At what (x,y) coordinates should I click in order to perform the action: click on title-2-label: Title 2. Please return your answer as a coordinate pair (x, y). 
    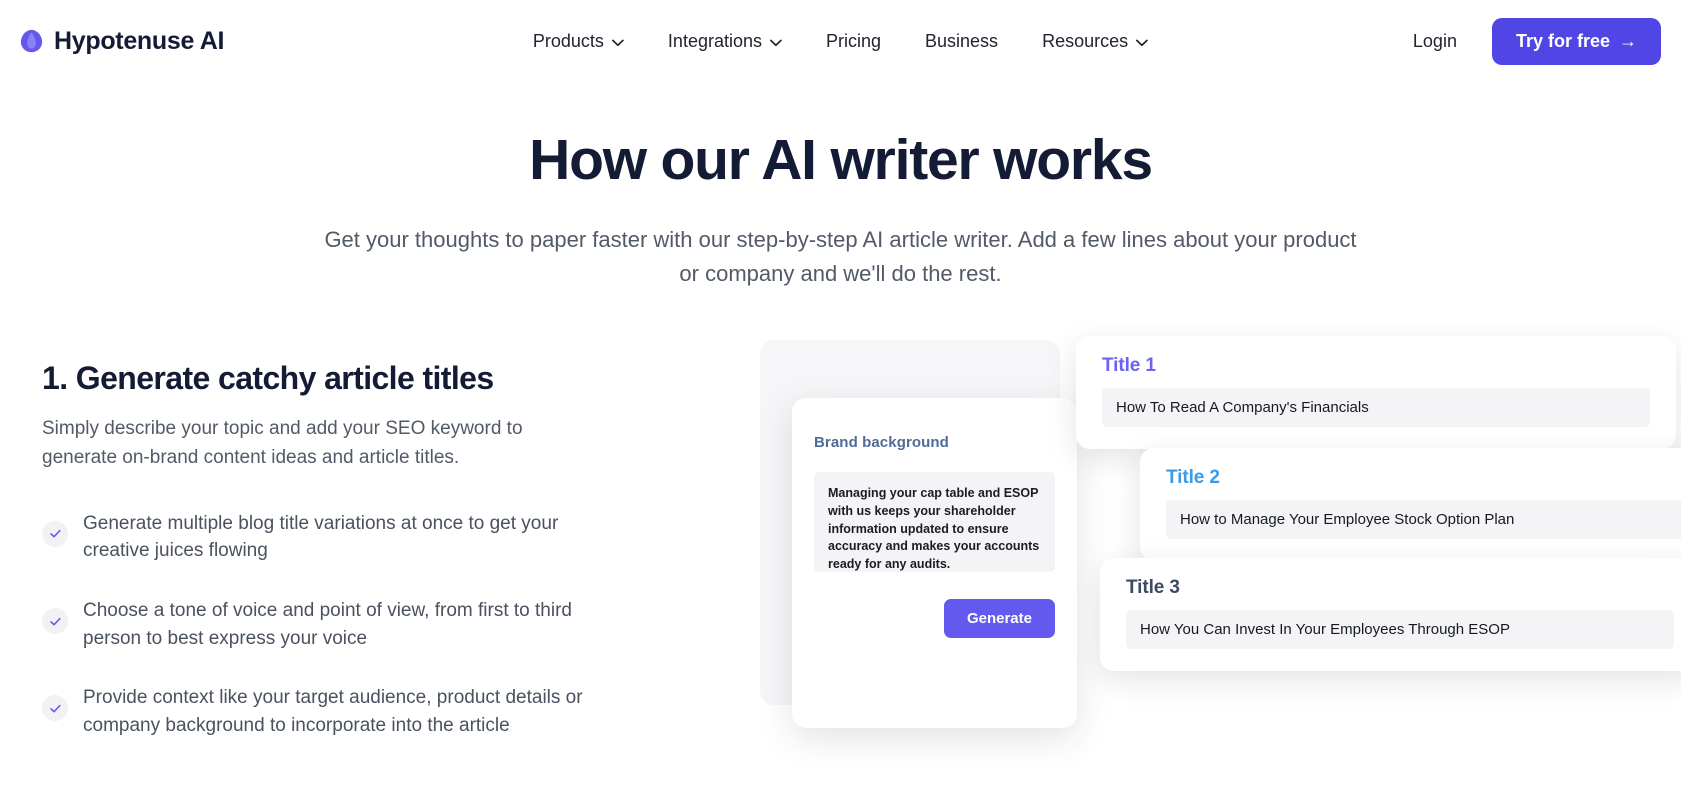
    Looking at the image, I should click on (1193, 478).